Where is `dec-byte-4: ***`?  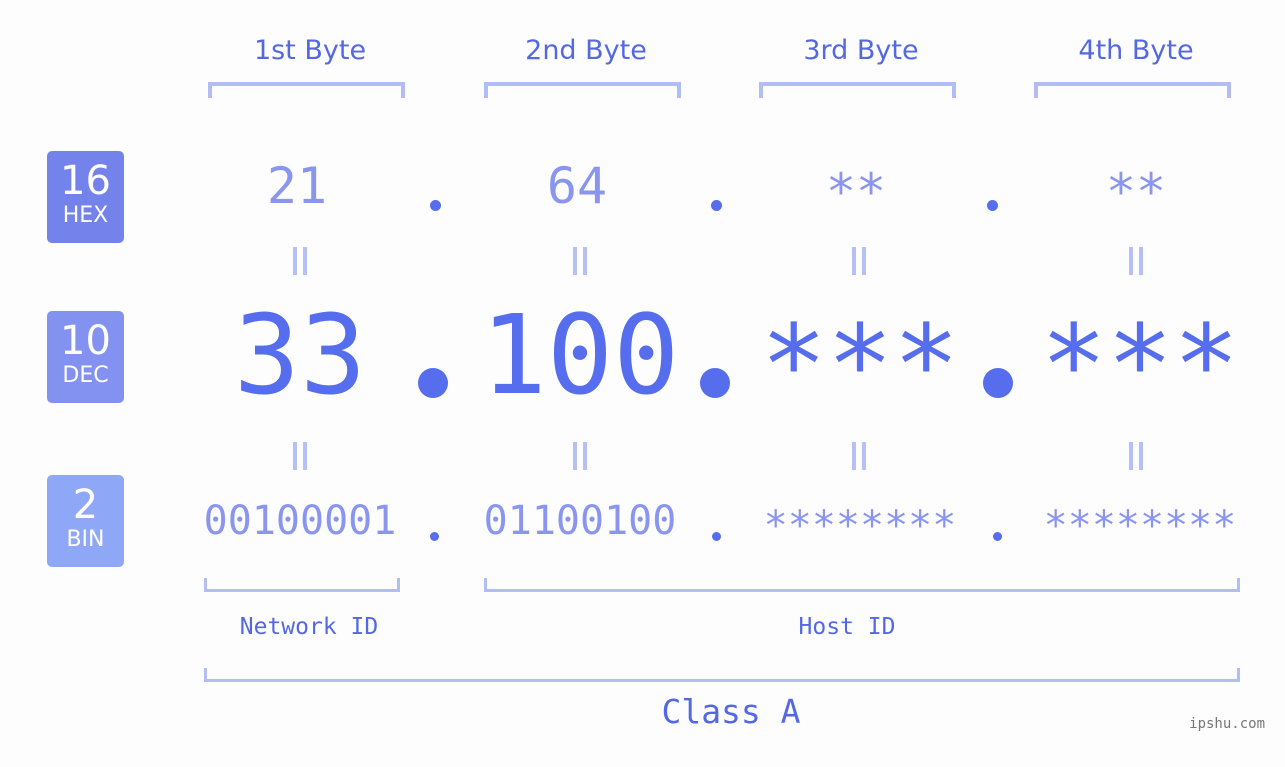 dec-byte-4: *** is located at coordinates (1140, 365).